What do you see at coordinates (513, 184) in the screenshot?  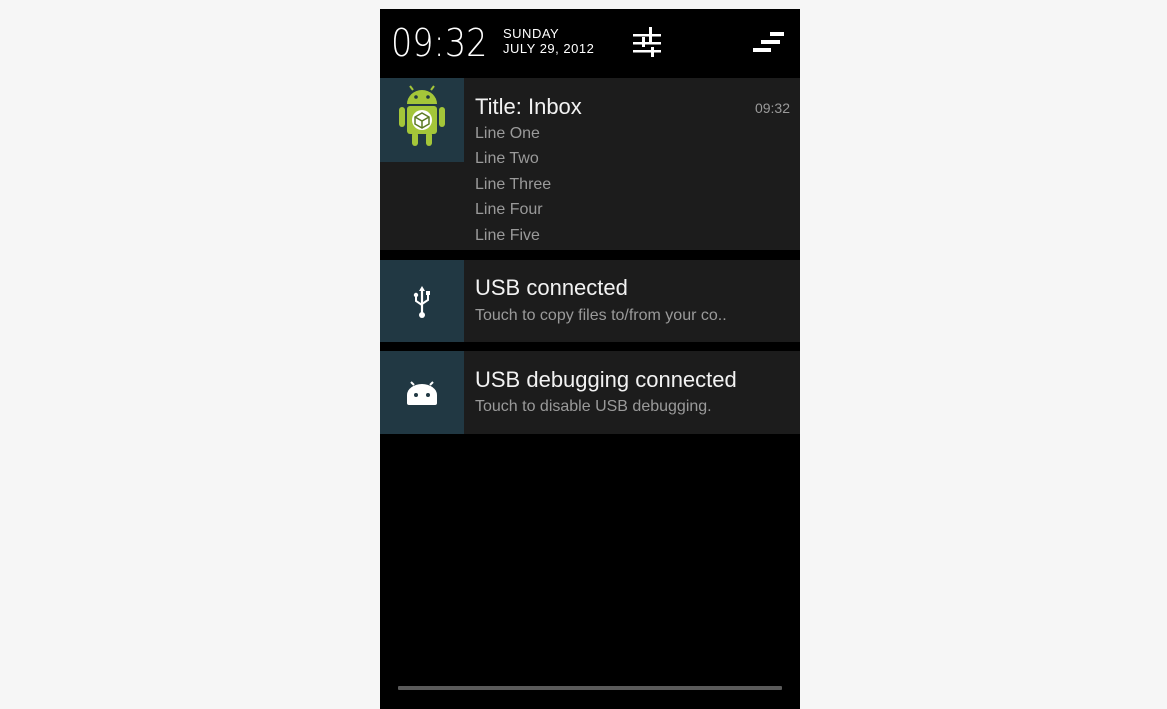 I see `inbox-line: Line Three` at bounding box center [513, 184].